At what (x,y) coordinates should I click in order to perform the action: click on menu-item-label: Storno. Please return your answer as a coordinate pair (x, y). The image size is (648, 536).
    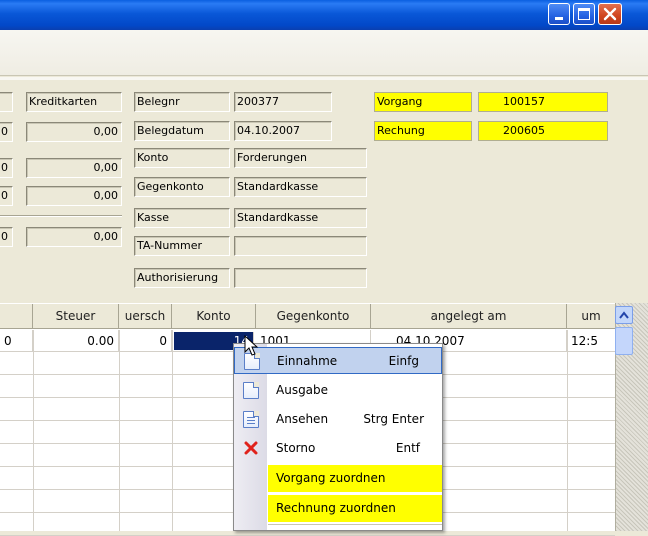
    Looking at the image, I should click on (296, 448).